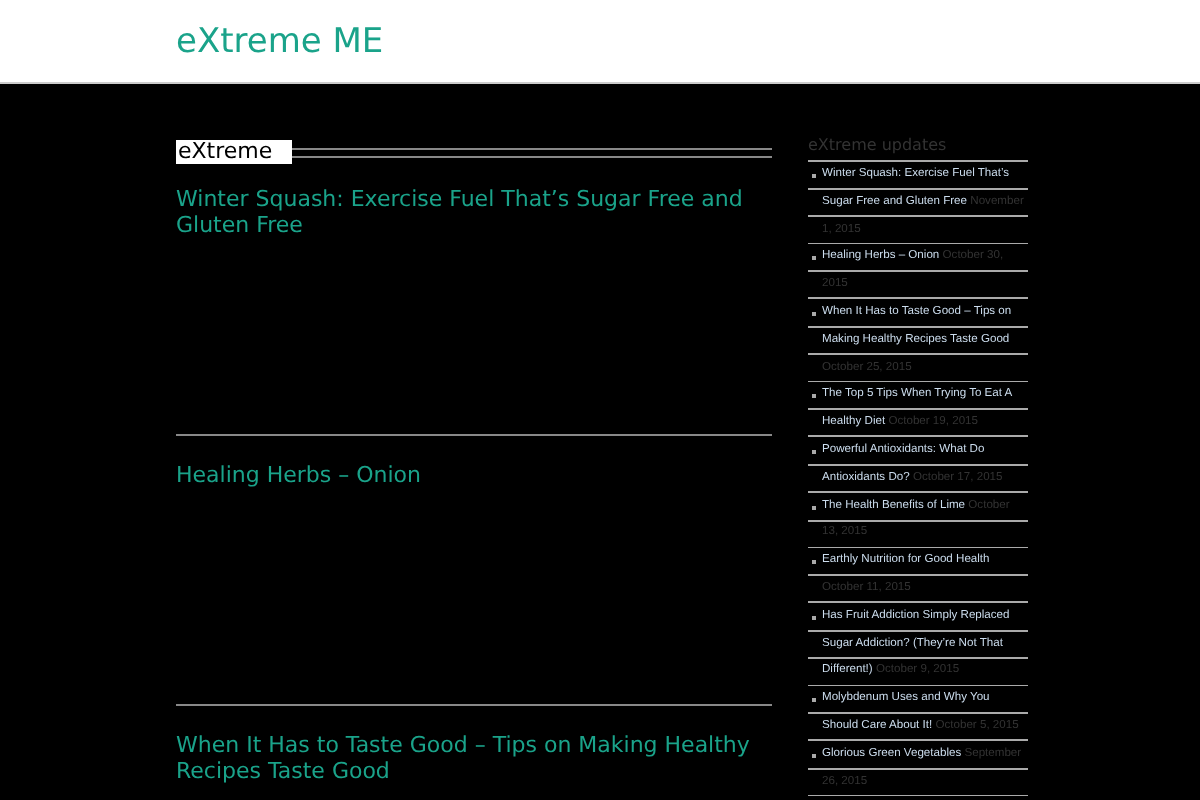 The width and height of the screenshot is (1200, 800). What do you see at coordinates (474, 212) in the screenshot?
I see `post-title-link: Winter Squash: Exercise Fuel That’s Sugar Free and Gluten Free` at bounding box center [474, 212].